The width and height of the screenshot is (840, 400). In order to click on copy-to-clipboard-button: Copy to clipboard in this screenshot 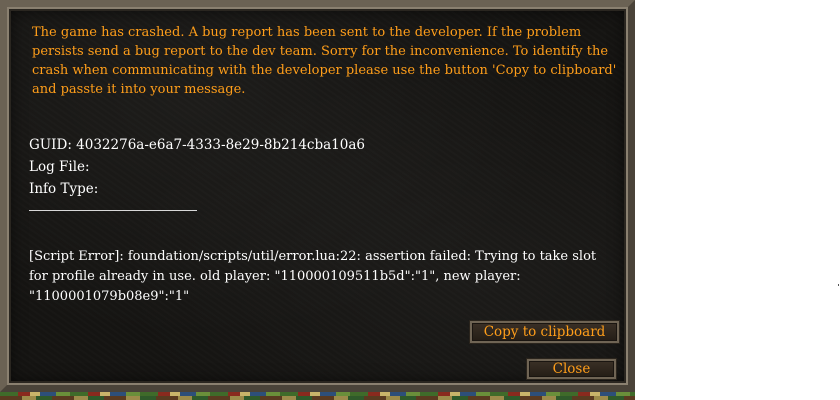, I will do `click(544, 332)`.